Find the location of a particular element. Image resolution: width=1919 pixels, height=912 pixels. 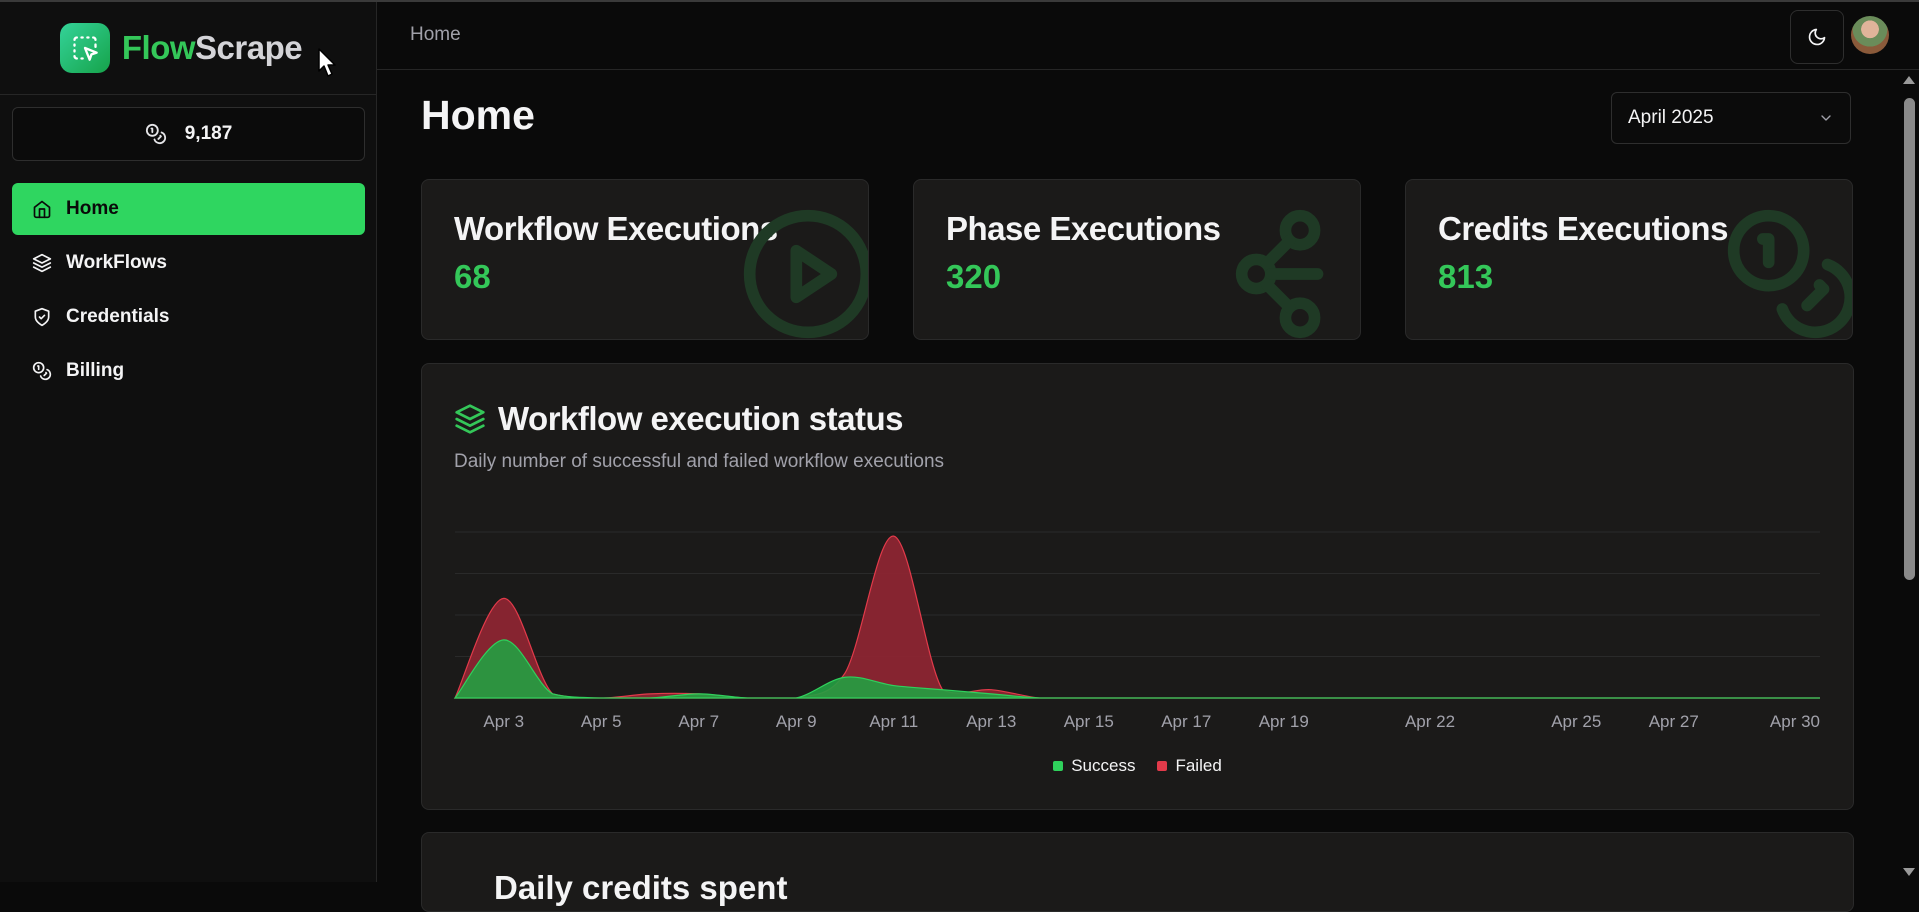

legend-swatch-failed is located at coordinates (1162, 766).